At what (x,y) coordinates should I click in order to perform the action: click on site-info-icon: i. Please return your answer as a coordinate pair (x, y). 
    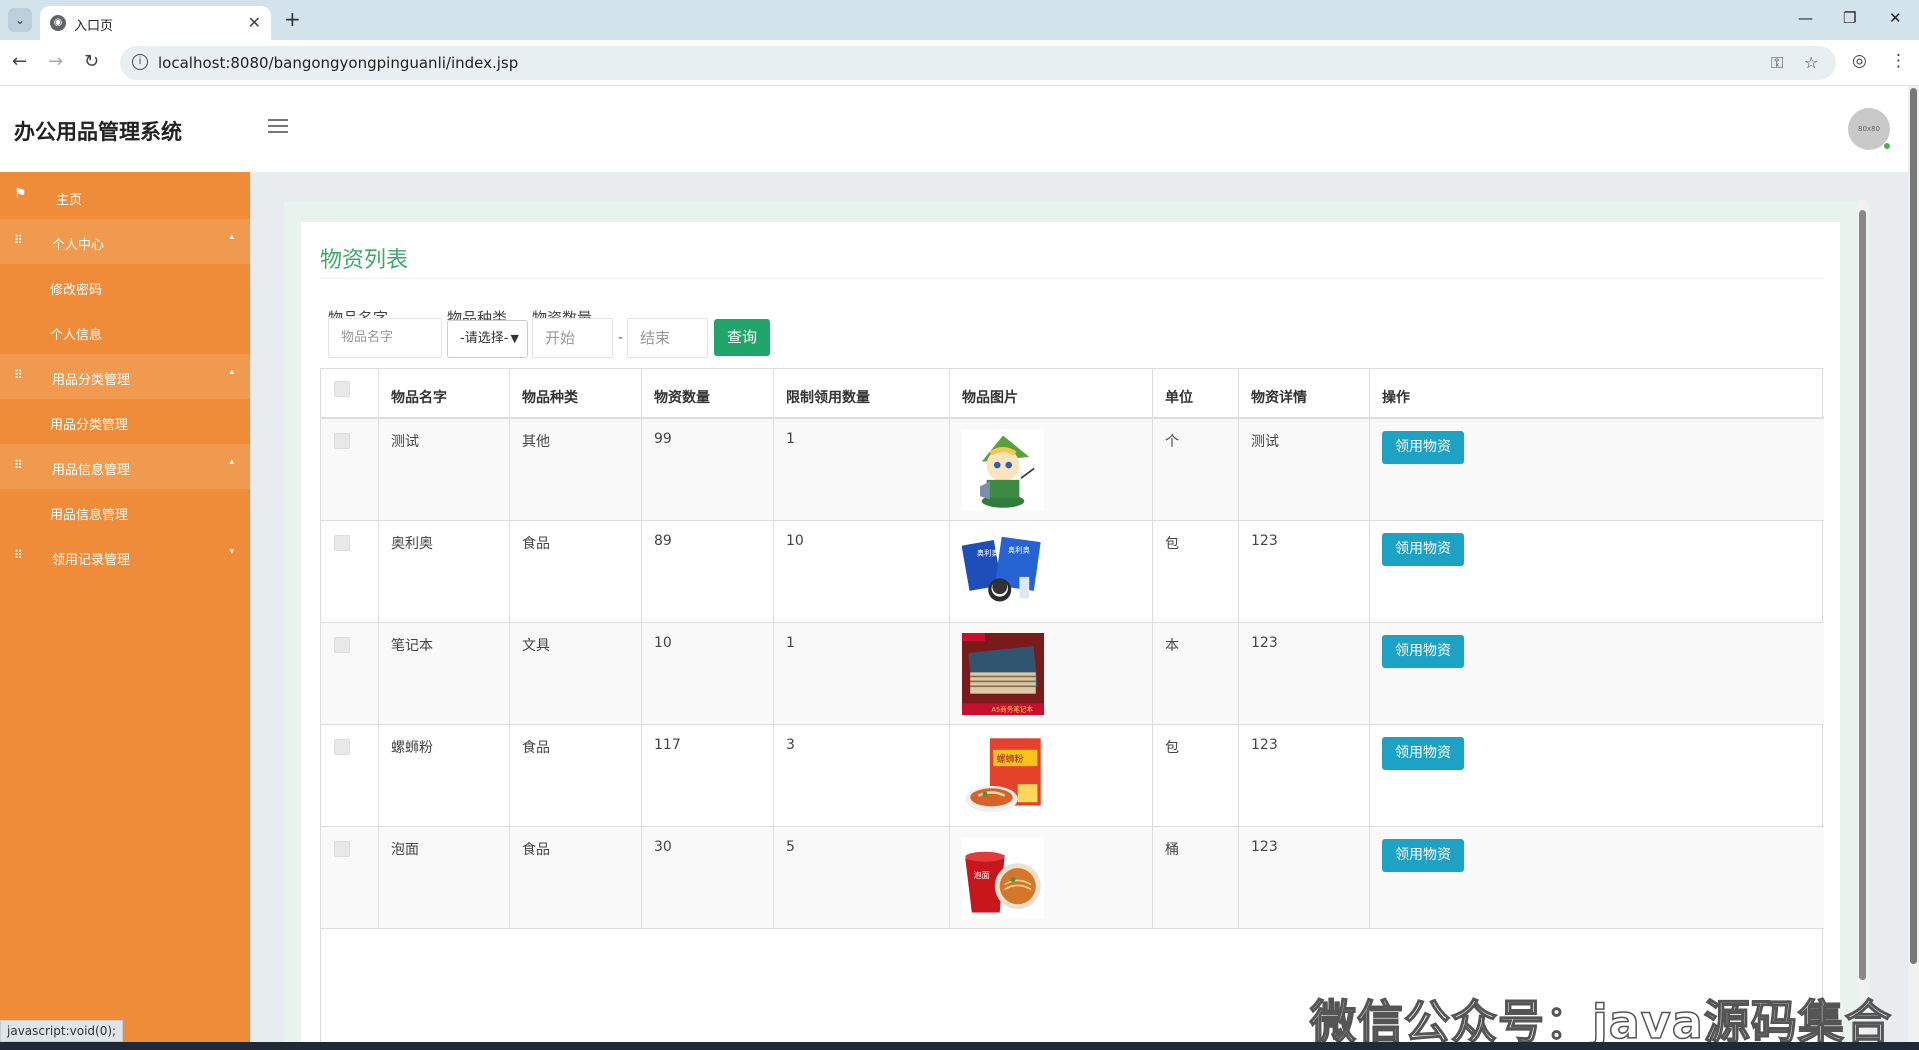
    Looking at the image, I should click on (140, 62).